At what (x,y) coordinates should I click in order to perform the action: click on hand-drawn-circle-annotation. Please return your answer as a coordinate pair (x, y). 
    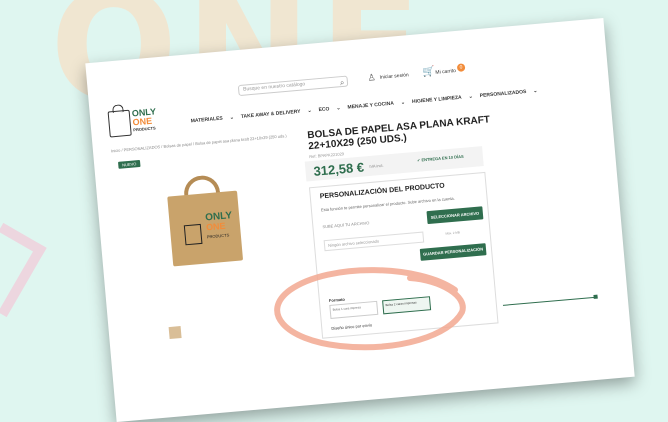
    Looking at the image, I should click on (370, 309).